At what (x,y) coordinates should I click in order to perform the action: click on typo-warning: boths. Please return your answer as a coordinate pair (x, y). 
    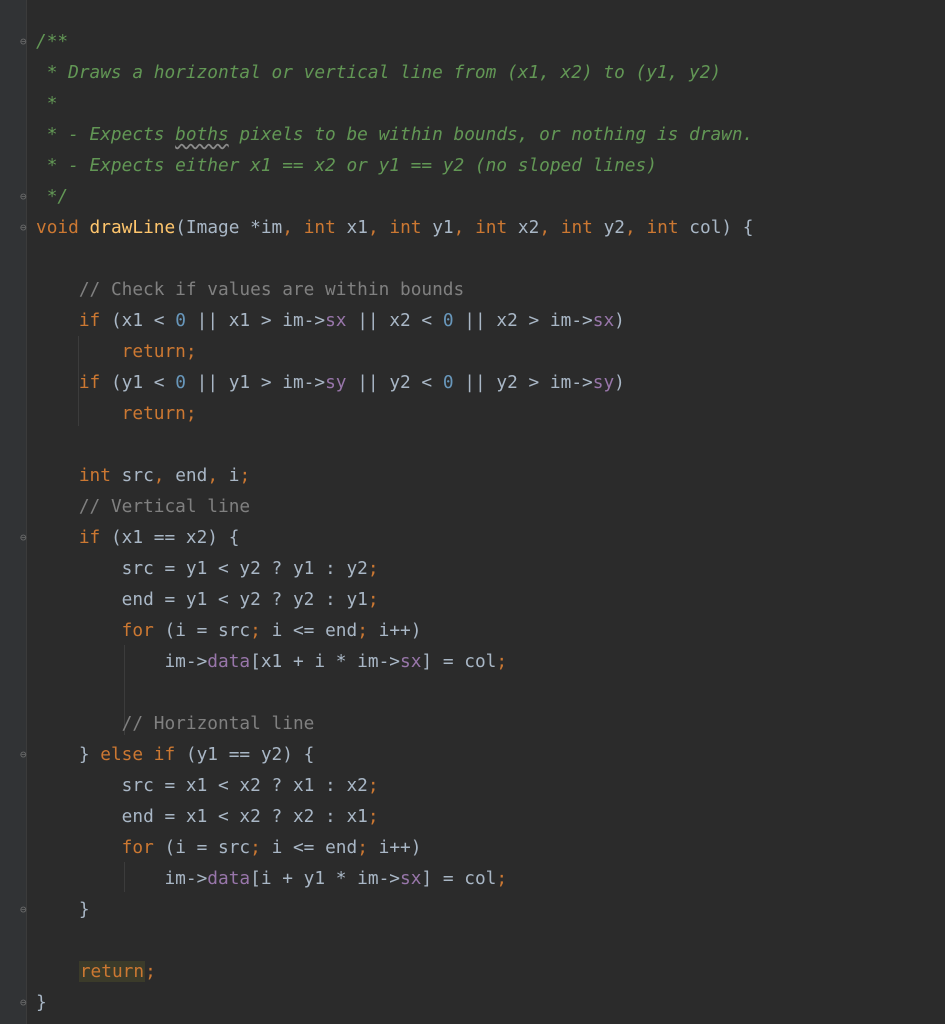
    Looking at the image, I should click on (202, 134).